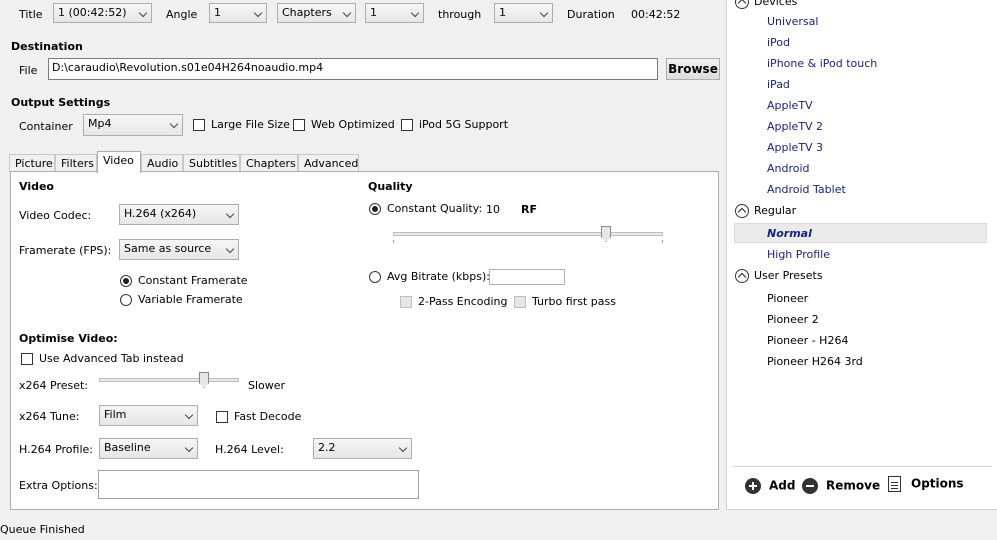 Image resolution: width=997 pixels, height=540 pixels. Describe the element at coordinates (792, 21) in the screenshot. I see `preset-item: Universal` at that location.